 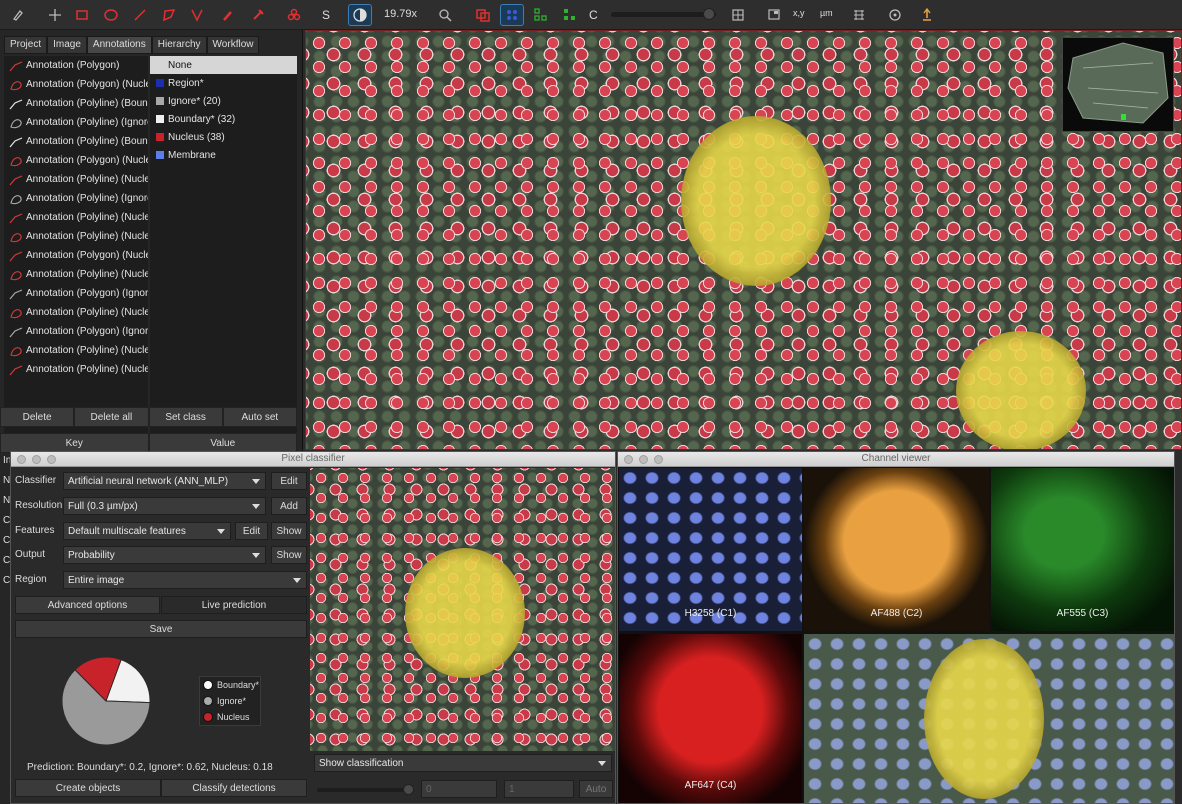 I want to click on annotation-list-item: Annotation (Polyline) (Ignore*), so click(x=76, y=122).